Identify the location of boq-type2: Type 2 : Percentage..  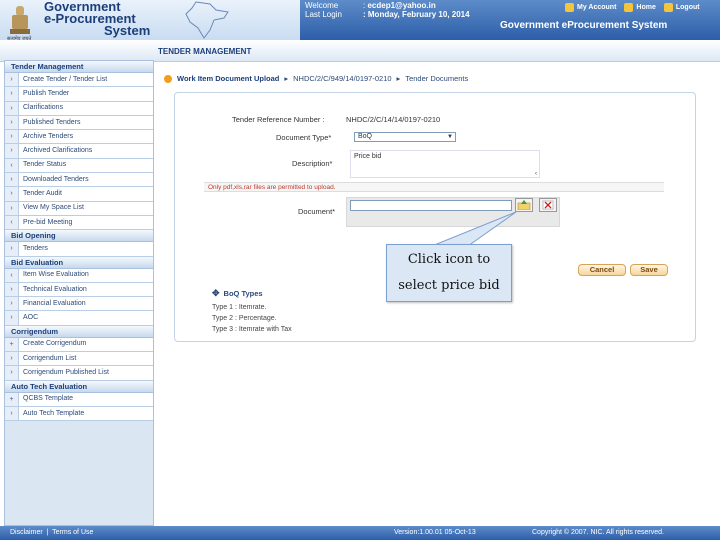
(244, 318).